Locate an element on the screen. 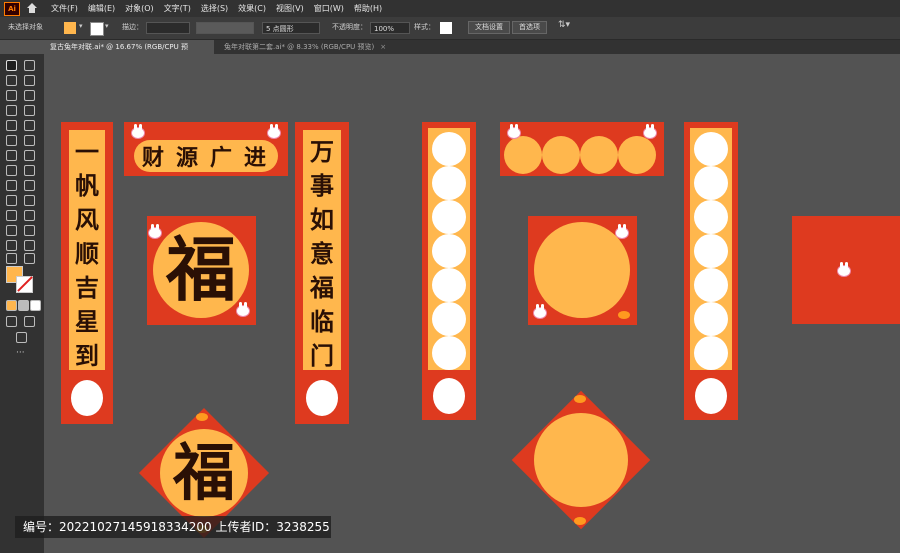 The height and width of the screenshot is (553, 900). menu-select: 选择(S) is located at coordinates (214, 8).